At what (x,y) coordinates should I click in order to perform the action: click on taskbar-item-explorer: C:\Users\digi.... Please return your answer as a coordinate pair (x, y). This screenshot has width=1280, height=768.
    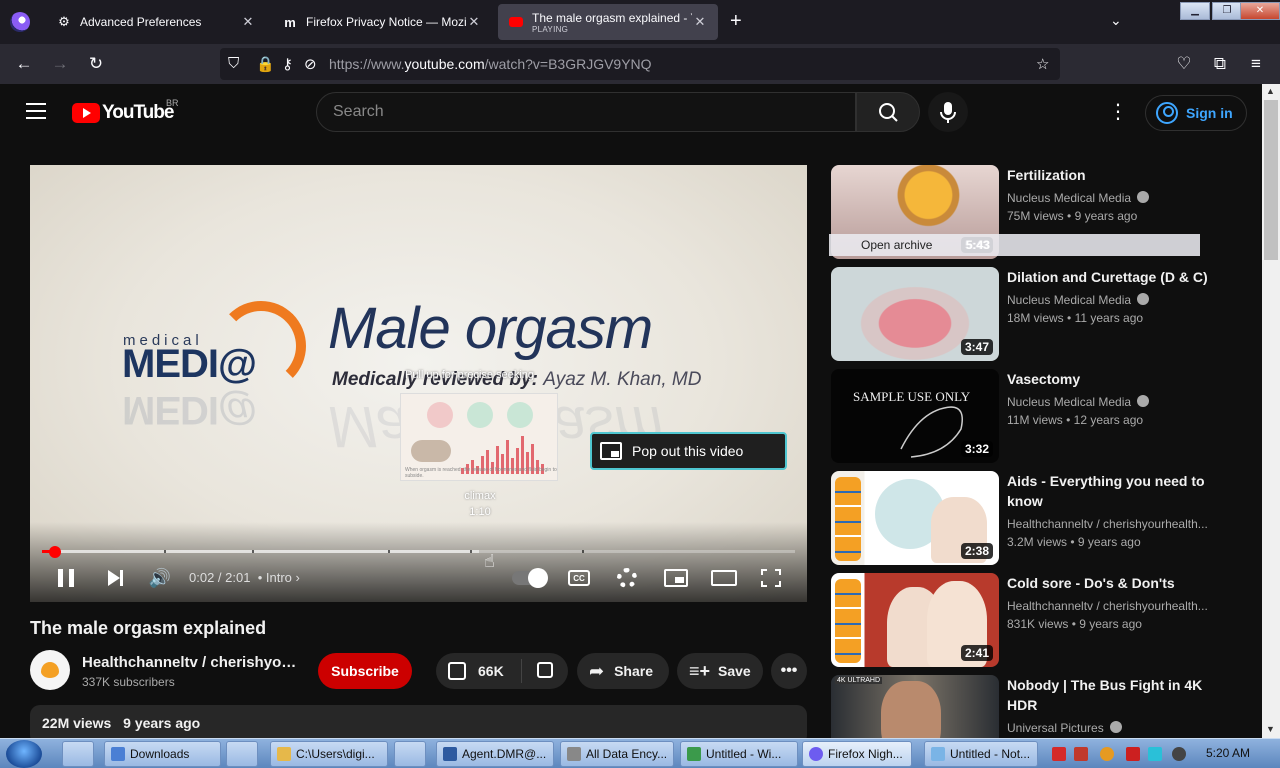
    Looking at the image, I should click on (329, 754).